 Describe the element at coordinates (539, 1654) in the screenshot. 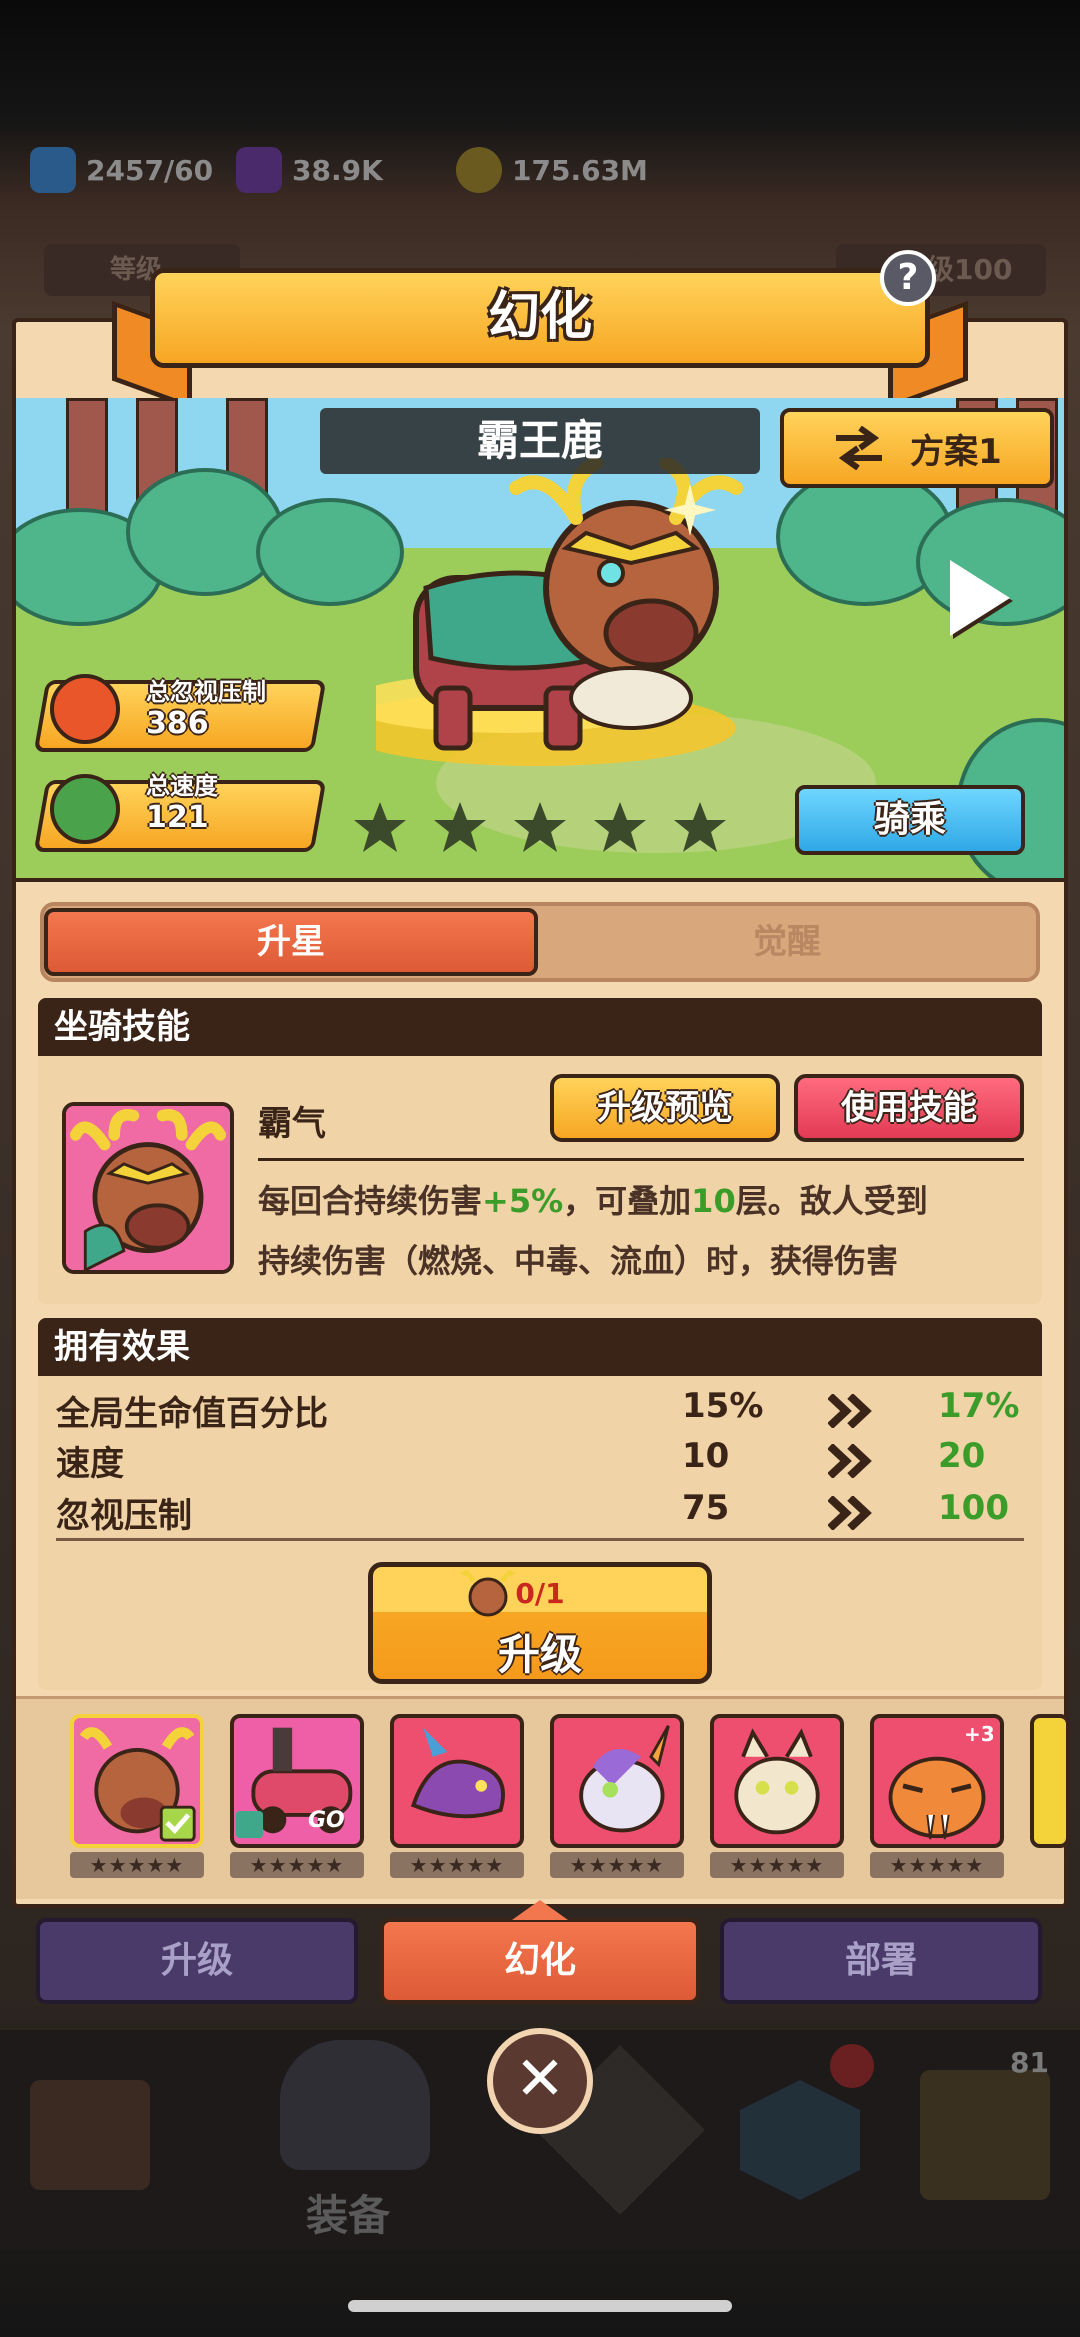

I see `upgrade-label: 升级` at that location.